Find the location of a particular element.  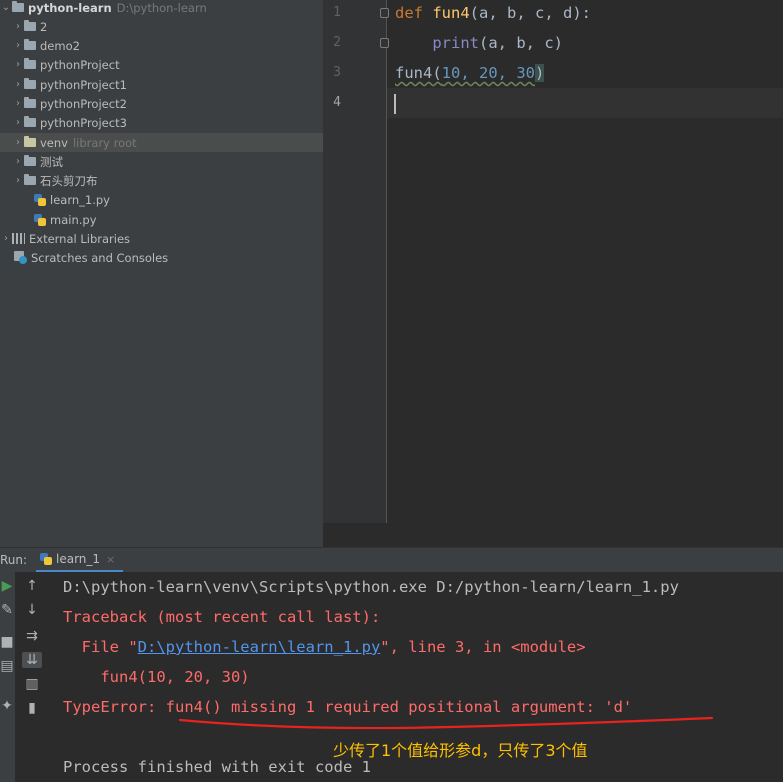

close-icon: × is located at coordinates (110, 559).